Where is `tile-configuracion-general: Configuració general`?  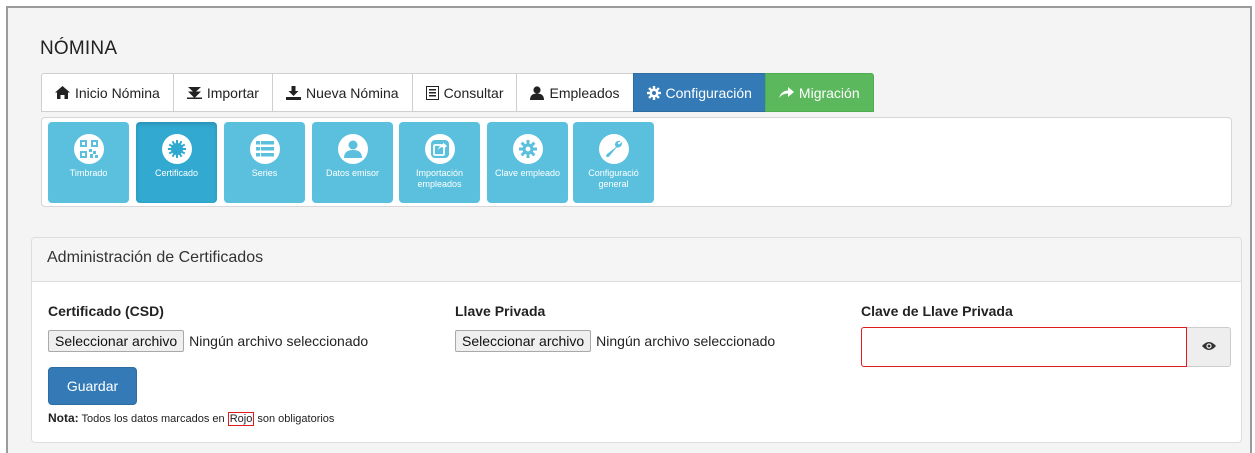
tile-configuracion-general: Configuració general is located at coordinates (613, 162).